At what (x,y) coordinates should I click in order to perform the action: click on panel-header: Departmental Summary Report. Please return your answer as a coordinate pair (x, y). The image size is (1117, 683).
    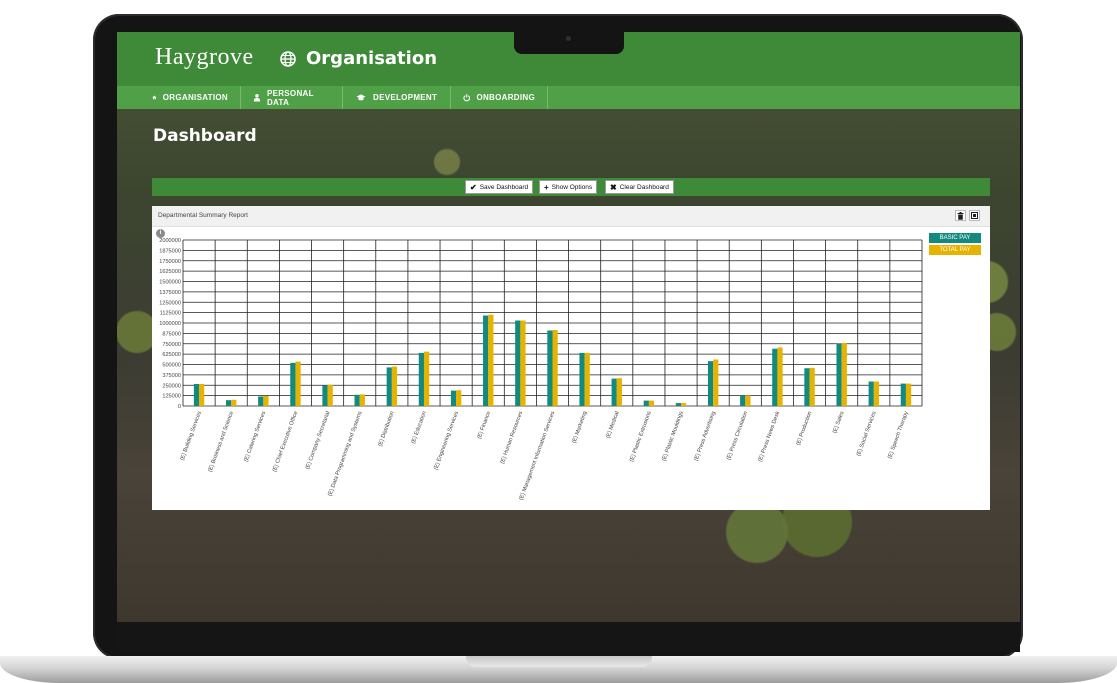
    Looking at the image, I should click on (571, 216).